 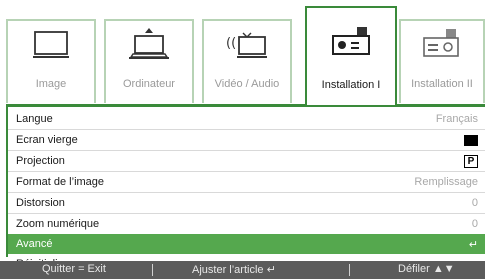 What do you see at coordinates (246, 119) in the screenshot?
I see `menu-item-langue: Langue Français` at bounding box center [246, 119].